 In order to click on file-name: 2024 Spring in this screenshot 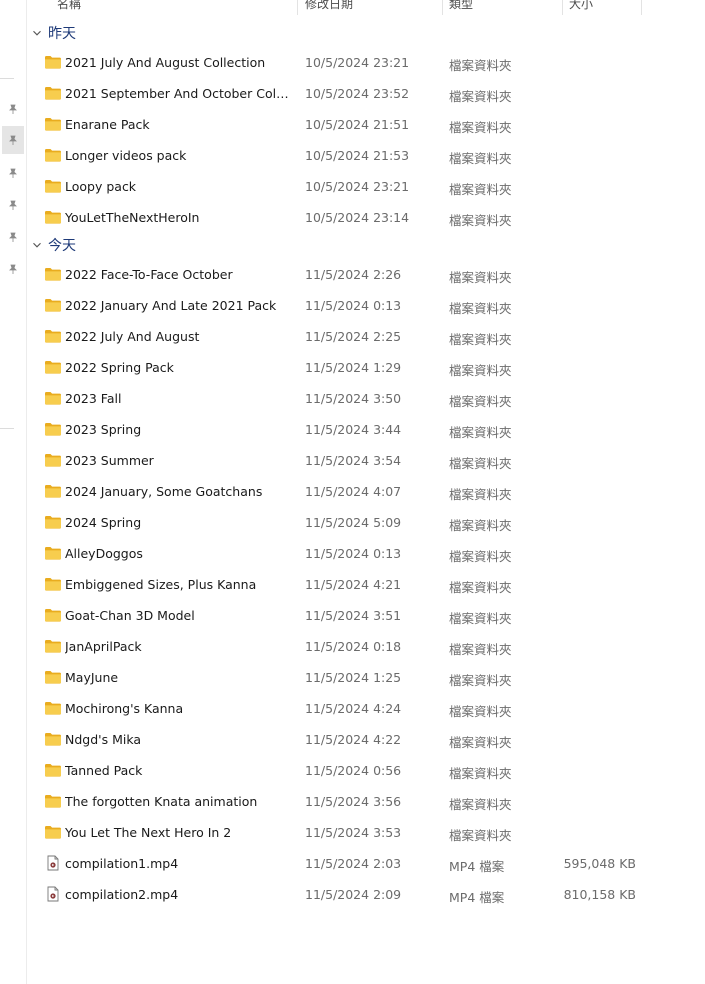, I will do `click(103, 522)`.